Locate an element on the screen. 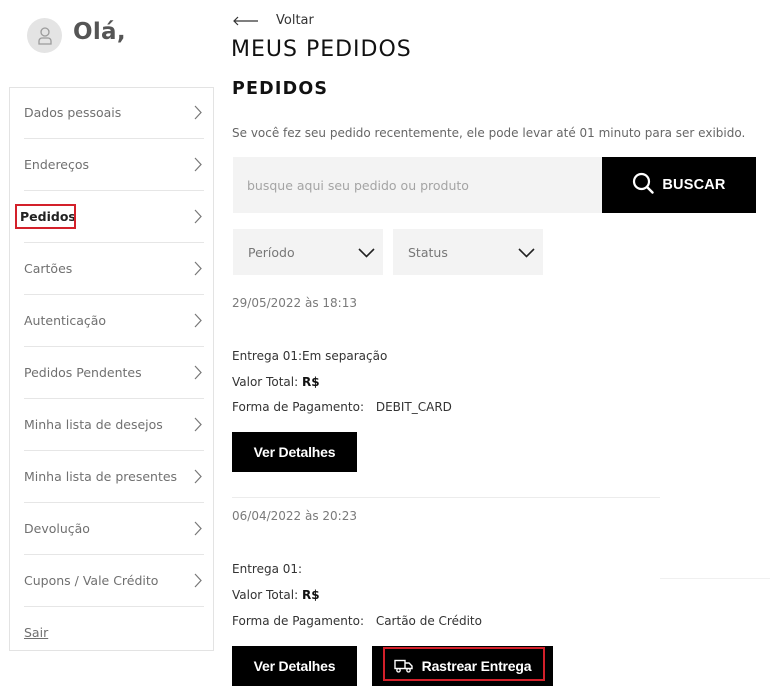 This screenshot has height=688, width=773. section-title: PEDIDOS is located at coordinates (280, 89).